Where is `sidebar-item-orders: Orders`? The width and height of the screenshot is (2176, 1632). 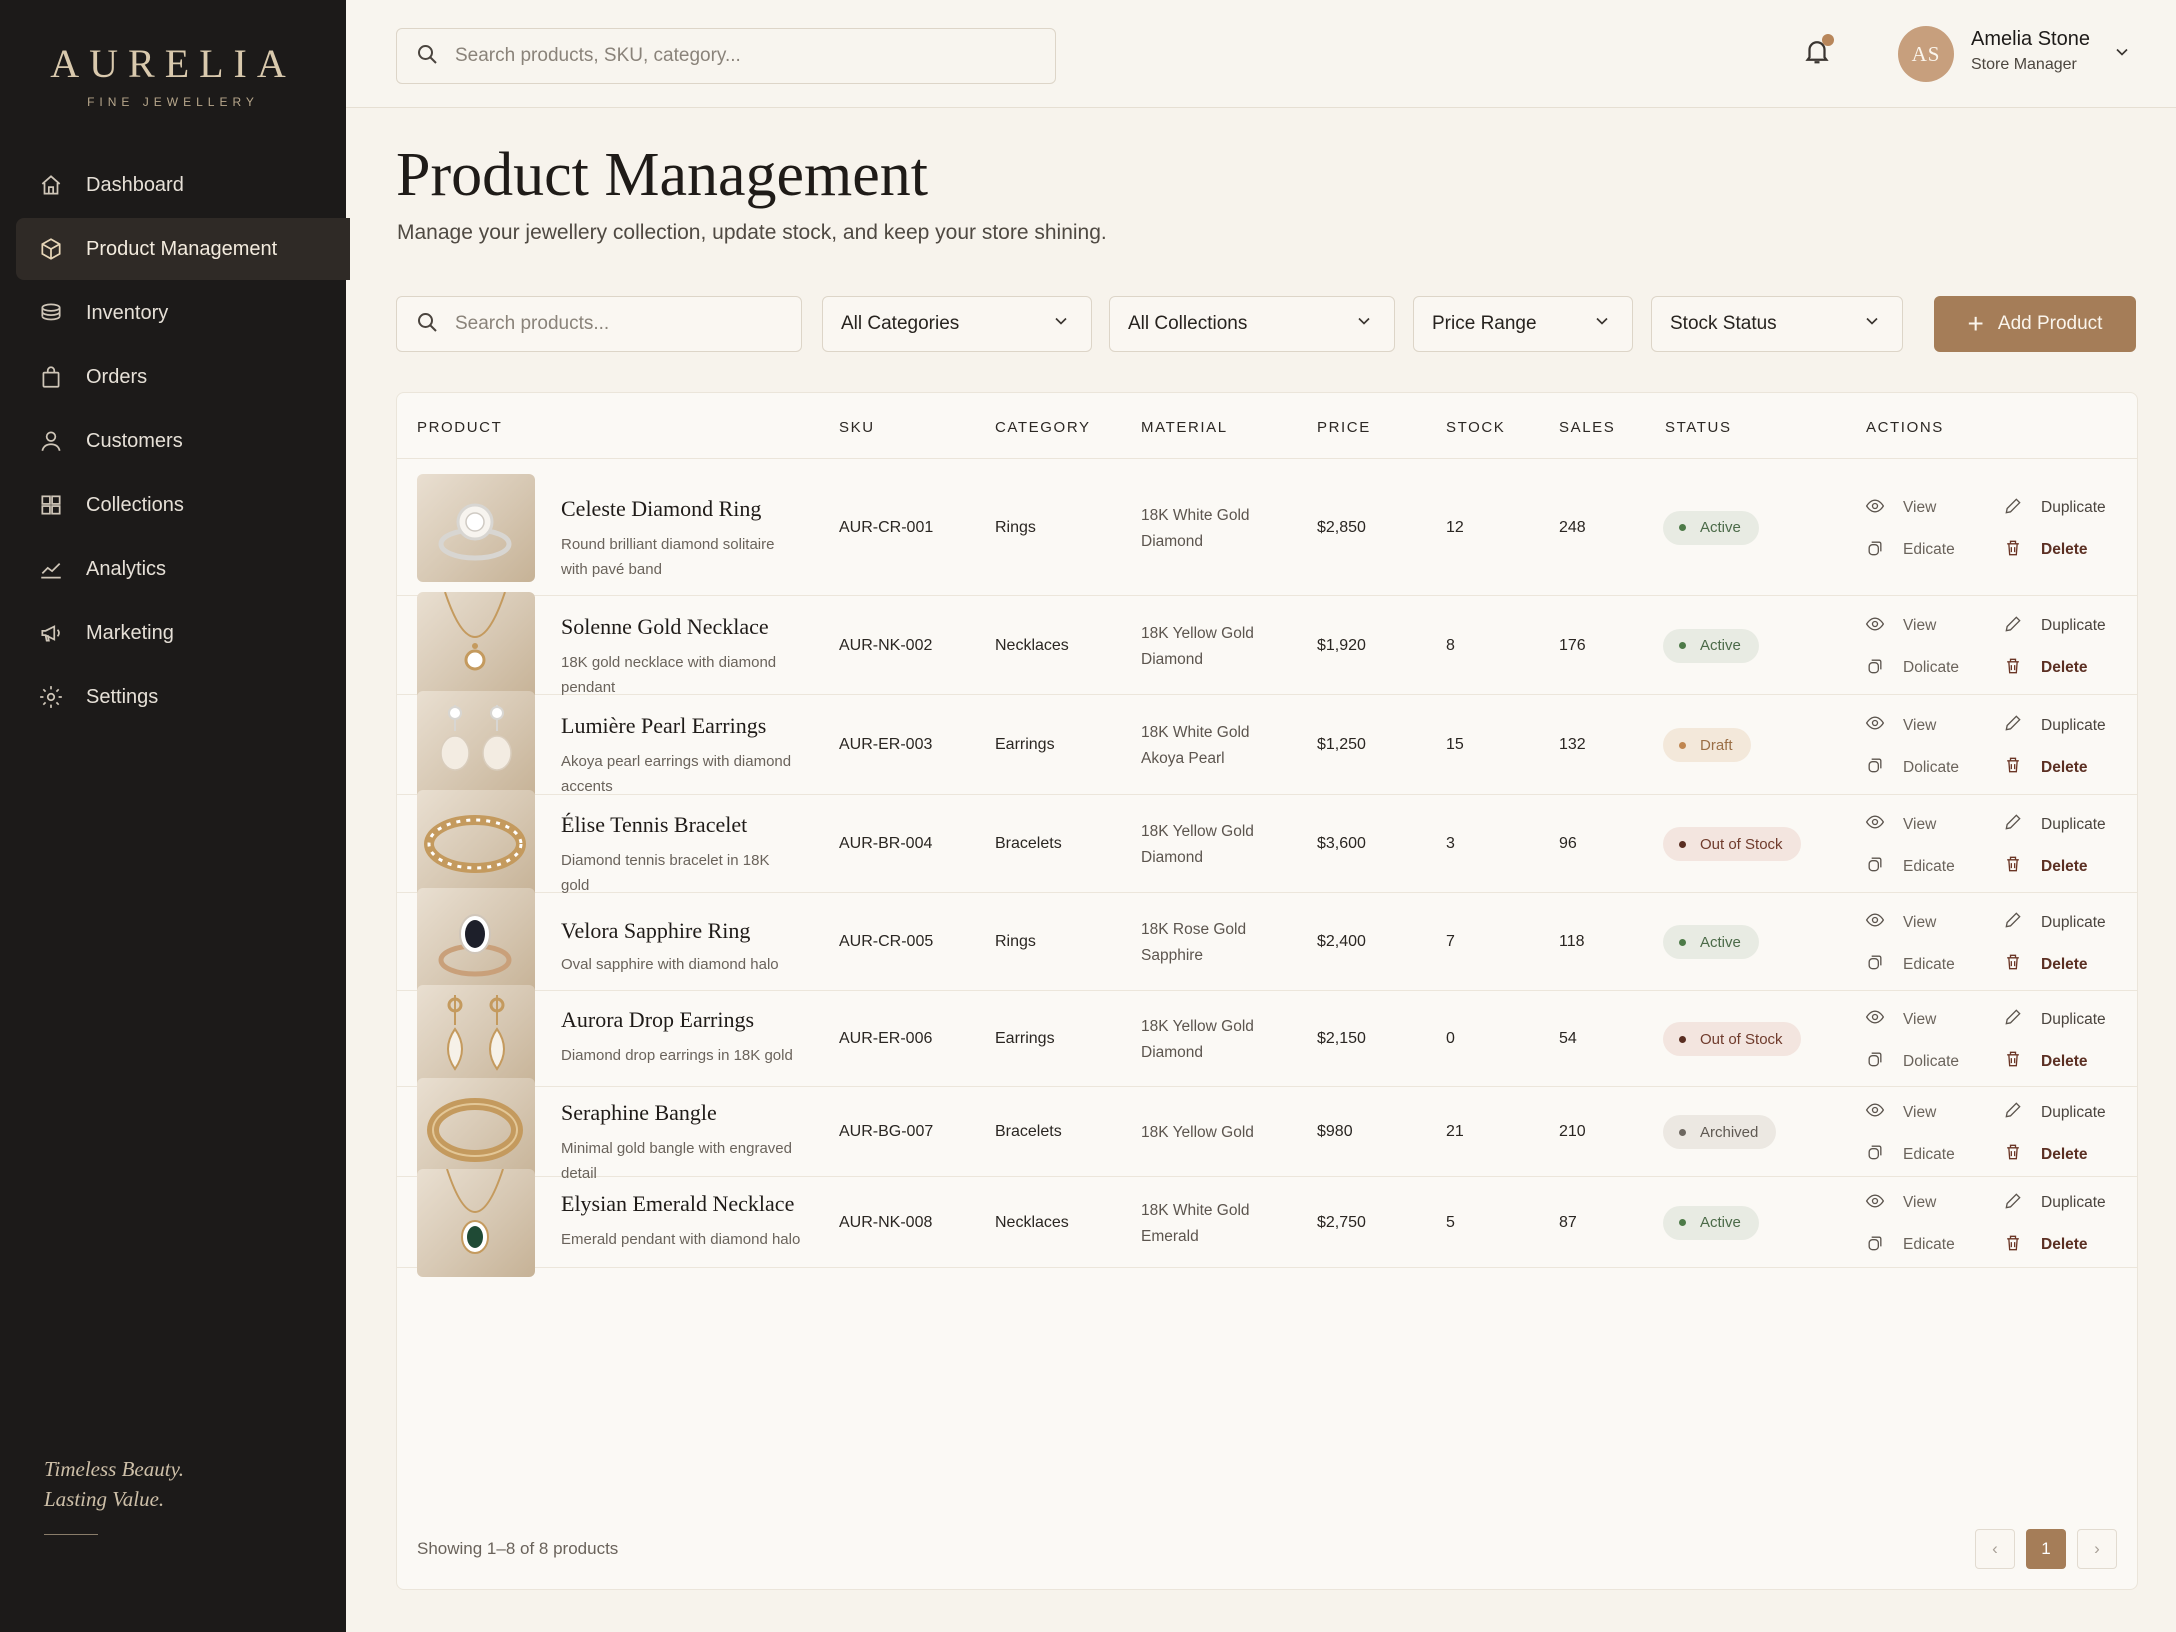
sidebar-item-orders: Orders is located at coordinates (183, 377).